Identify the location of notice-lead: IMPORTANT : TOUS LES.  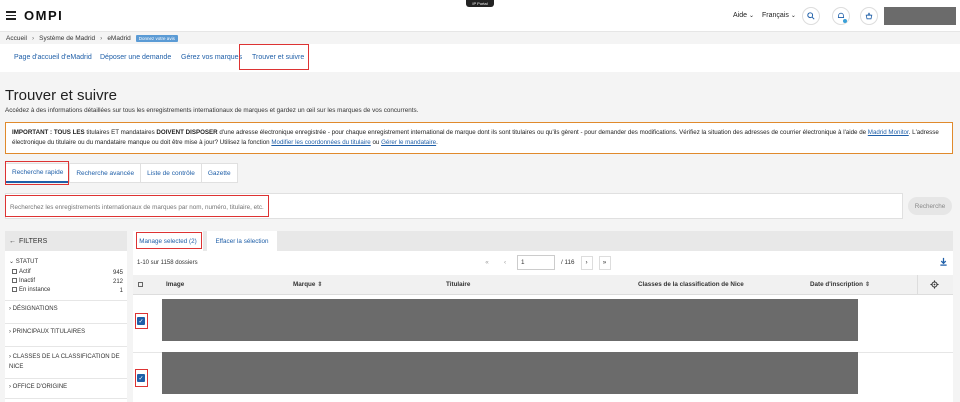
(48, 132).